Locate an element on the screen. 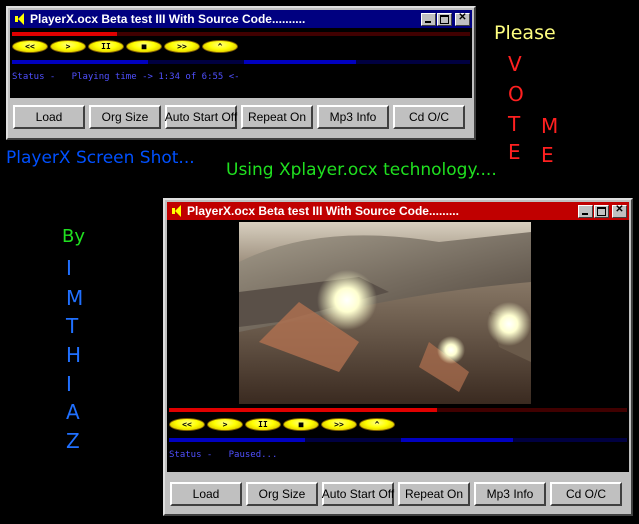 The image size is (639, 524). me-letter-e: E is located at coordinates (547, 155).